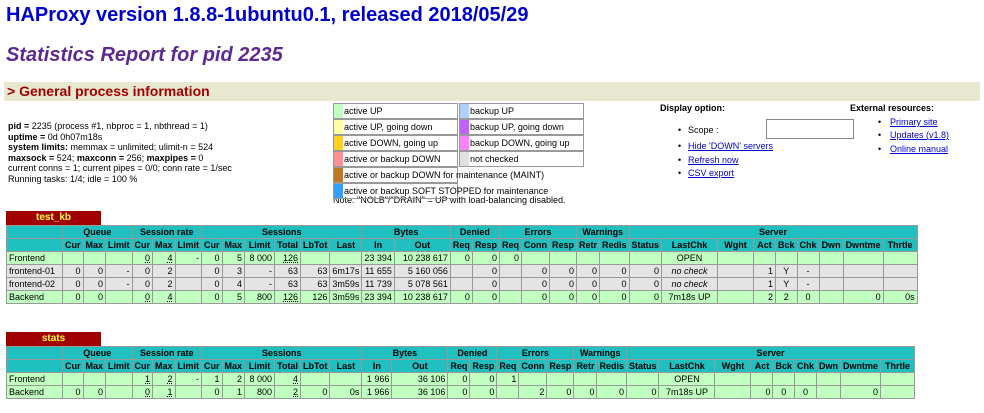 The width and height of the screenshot is (984, 413). Describe the element at coordinates (517, 127) in the screenshot. I see `legend-label: backup UP, going down` at that location.